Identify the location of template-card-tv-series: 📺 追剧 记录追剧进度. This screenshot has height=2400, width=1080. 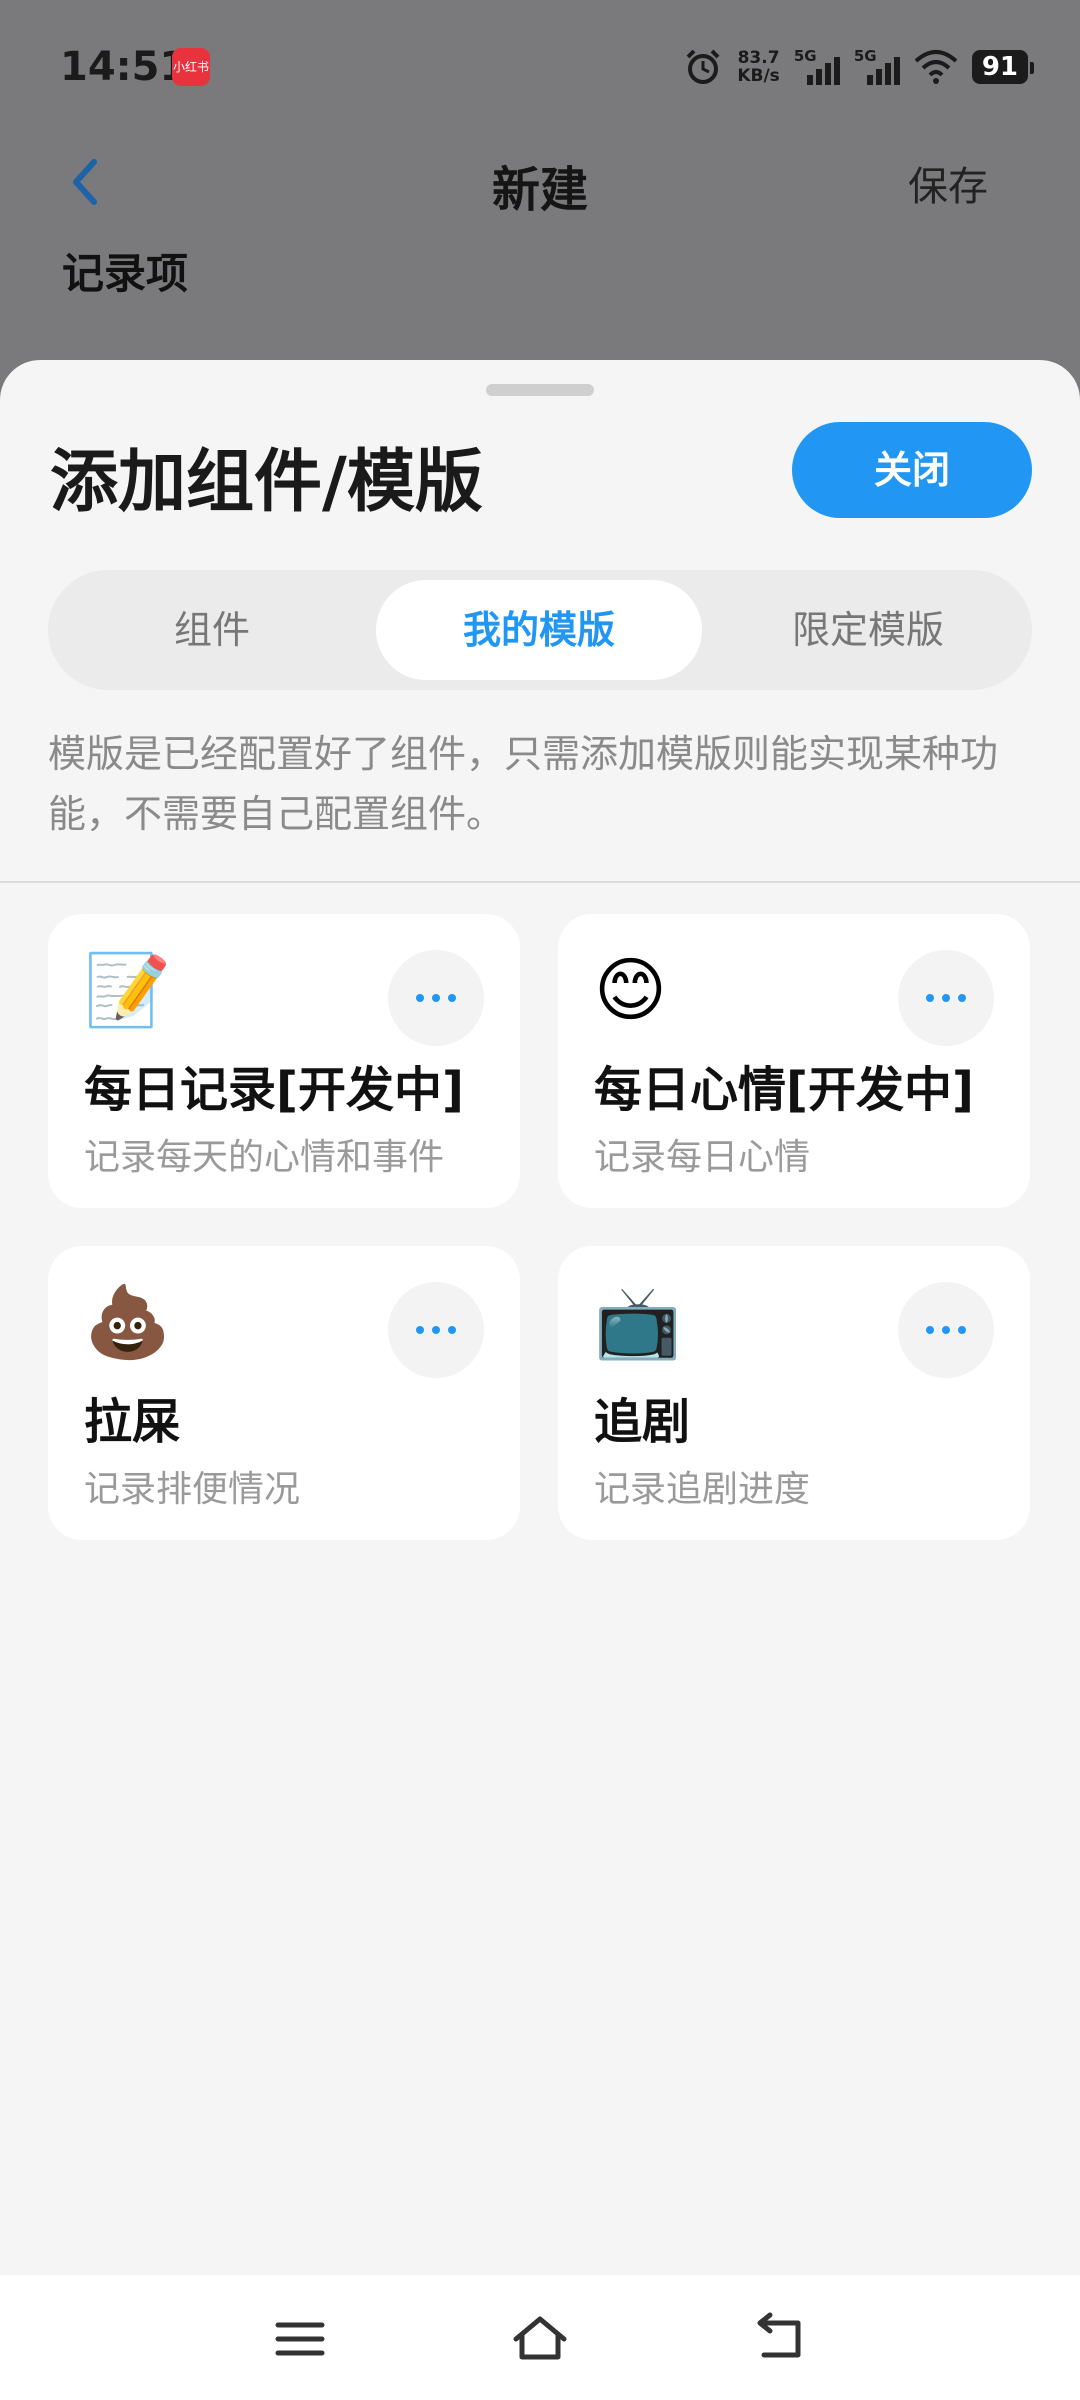
(794, 1393).